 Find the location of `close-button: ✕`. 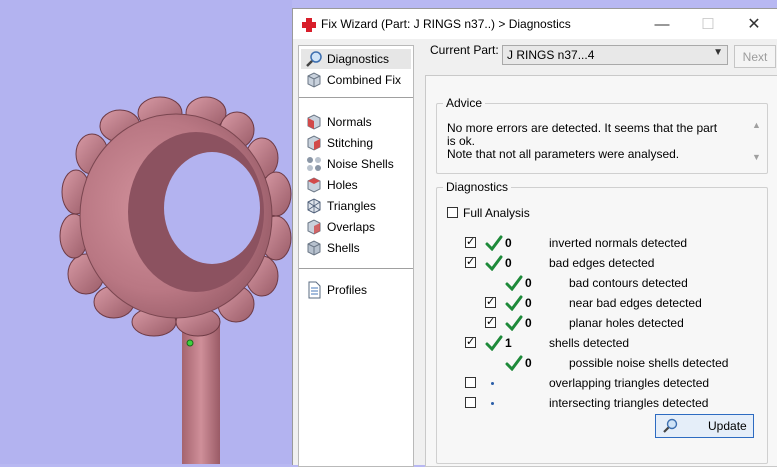

close-button: ✕ is located at coordinates (754, 24).